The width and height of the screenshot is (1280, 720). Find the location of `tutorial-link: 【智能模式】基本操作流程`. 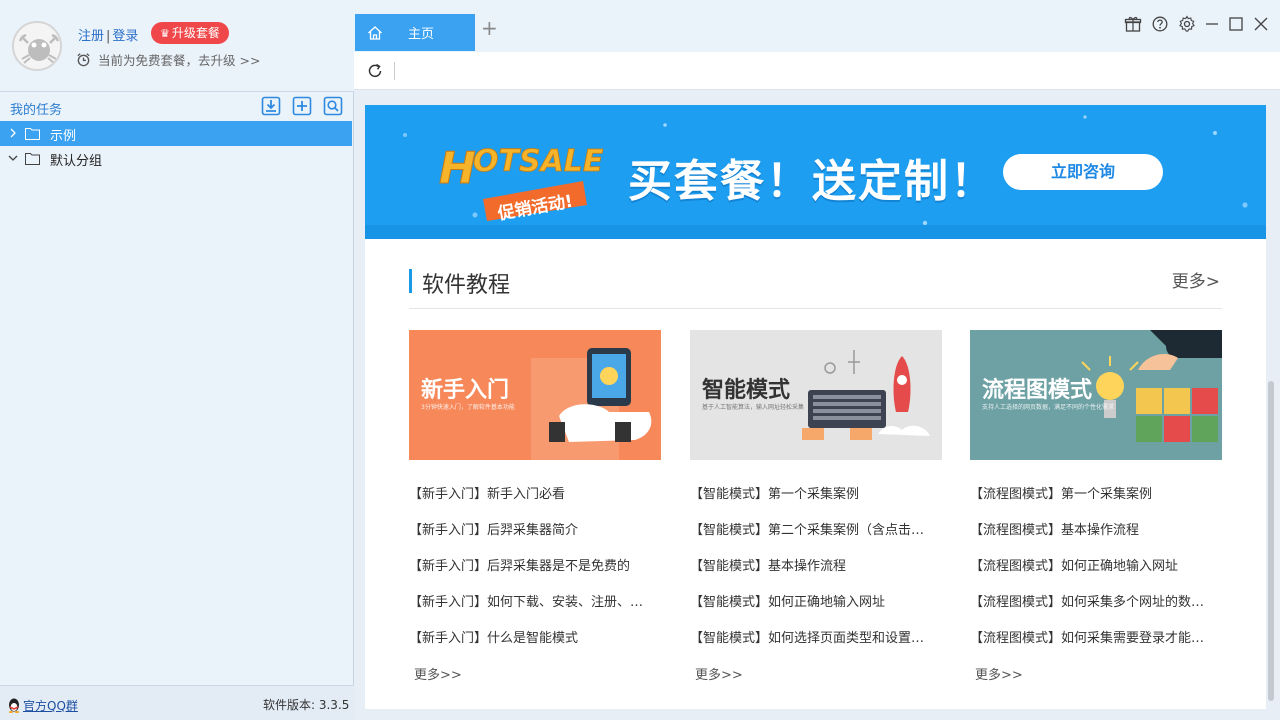

tutorial-link: 【智能模式】基本操作流程 is located at coordinates (816, 573).